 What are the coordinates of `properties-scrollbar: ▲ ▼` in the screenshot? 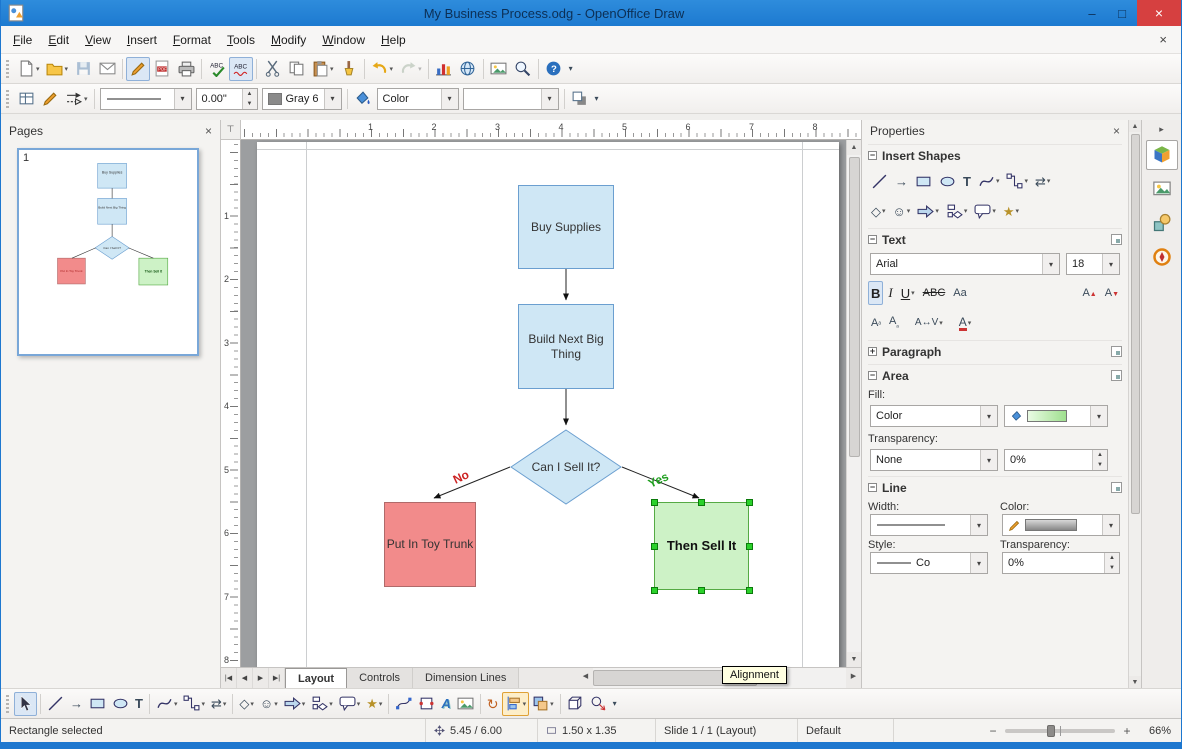 It's located at (1134, 404).